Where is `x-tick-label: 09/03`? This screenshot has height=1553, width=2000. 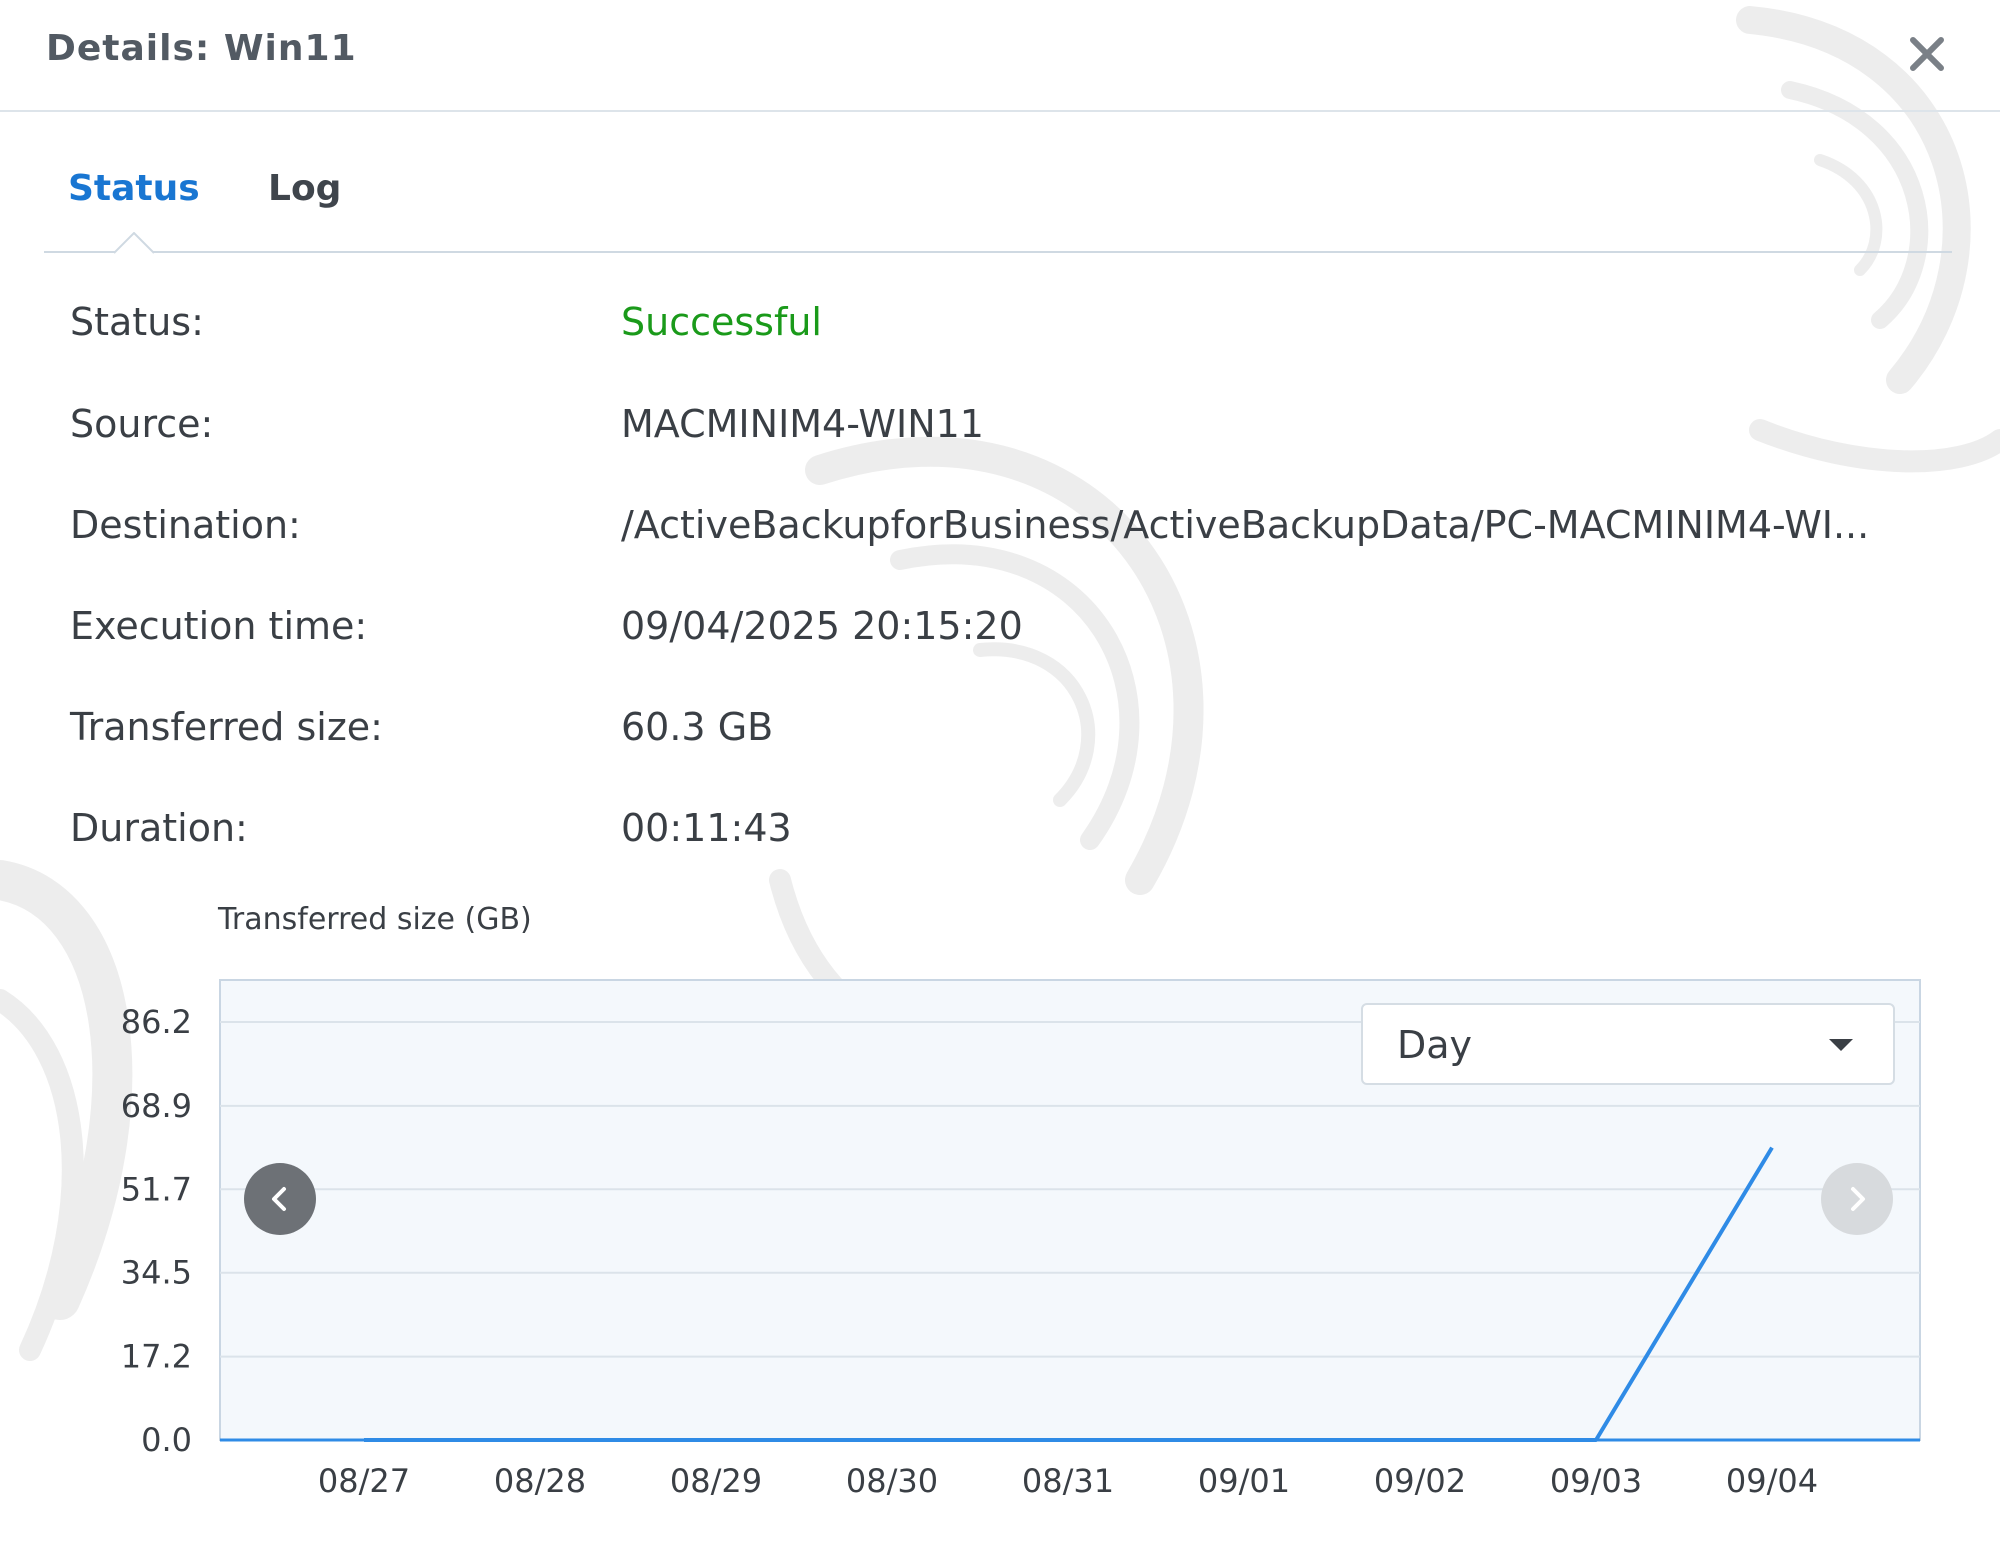
x-tick-label: 09/03 is located at coordinates (1596, 1481).